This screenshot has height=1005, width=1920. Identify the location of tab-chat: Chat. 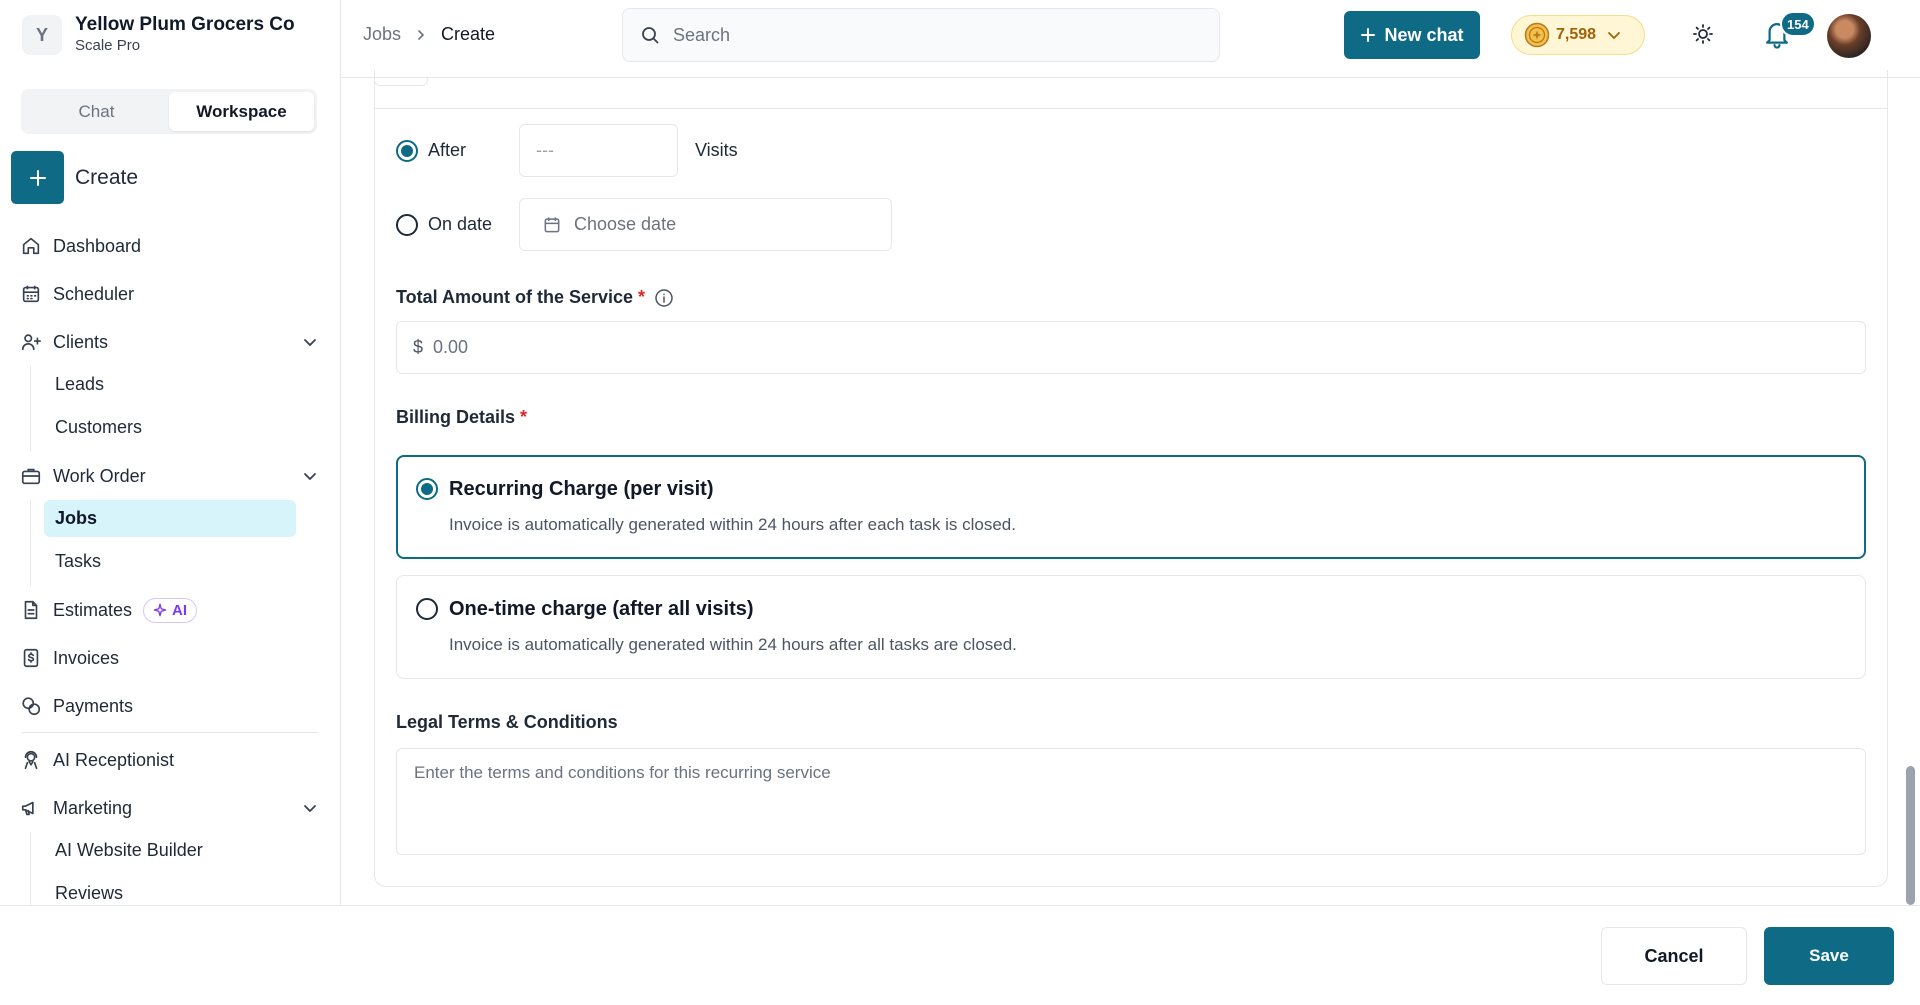
(96, 111).